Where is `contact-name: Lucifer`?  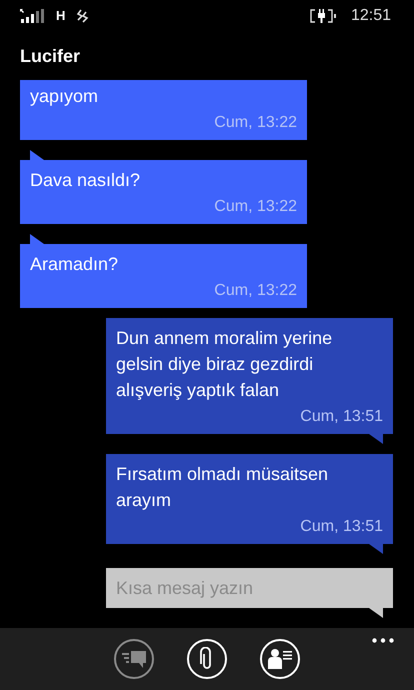 contact-name: Lucifer is located at coordinates (50, 56).